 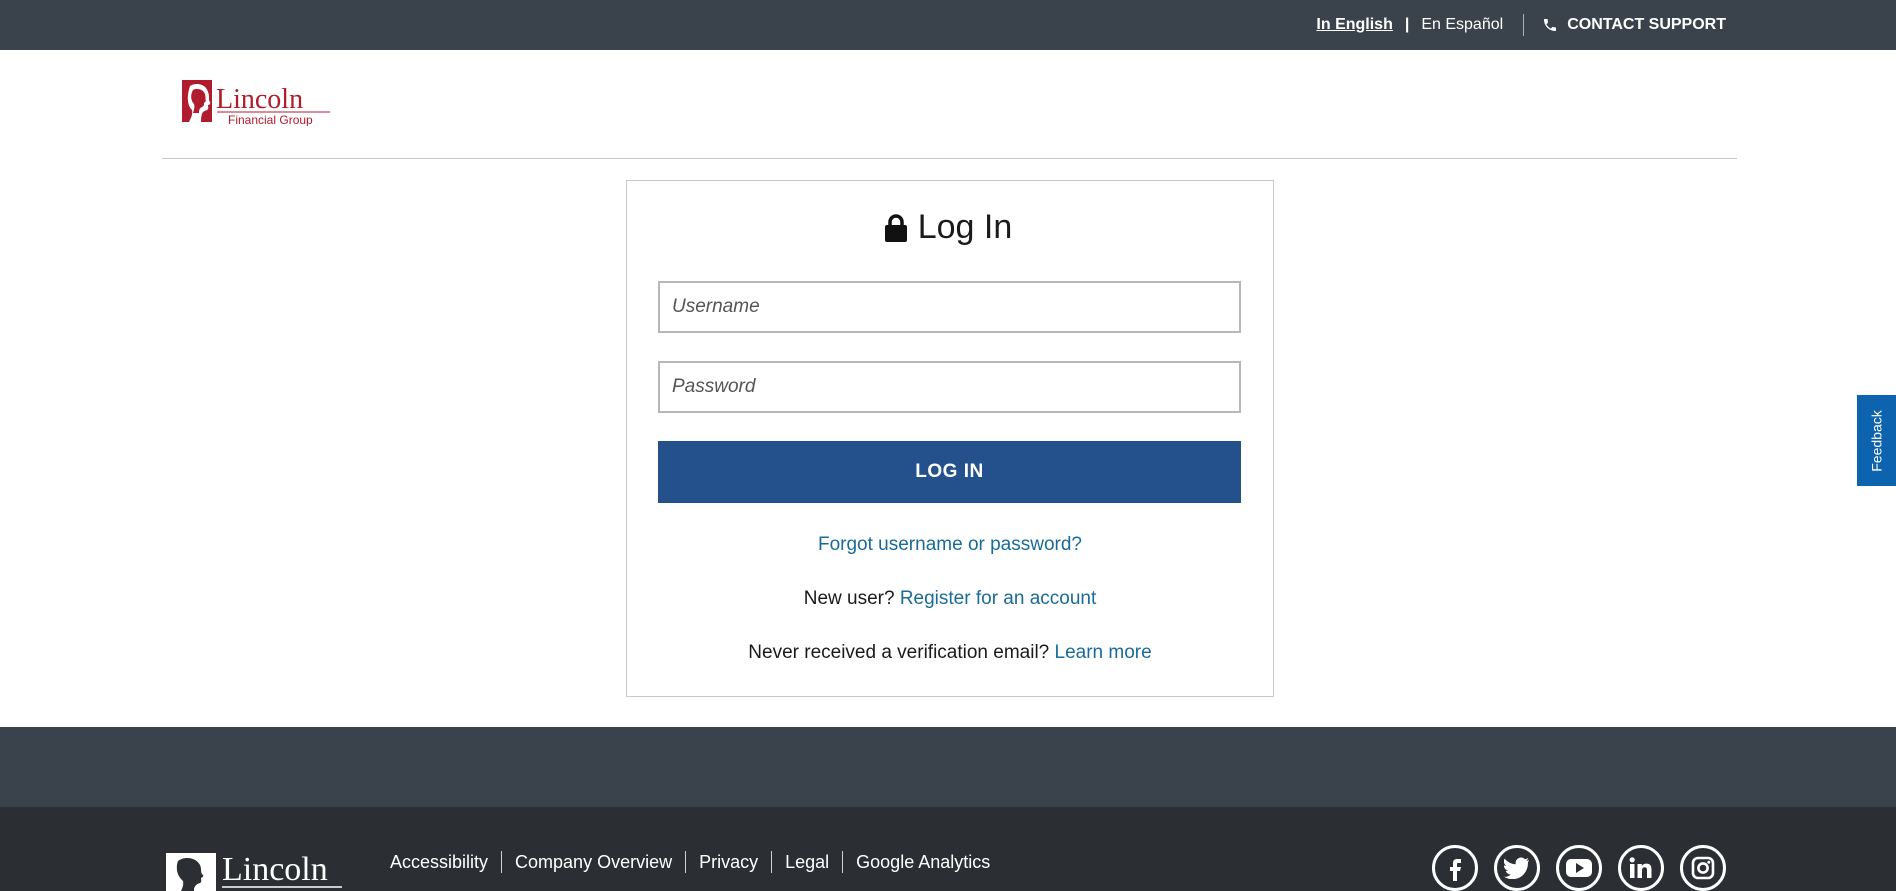 What do you see at coordinates (270, 119) in the screenshot?
I see `logo-subtitle: Financial Group` at bounding box center [270, 119].